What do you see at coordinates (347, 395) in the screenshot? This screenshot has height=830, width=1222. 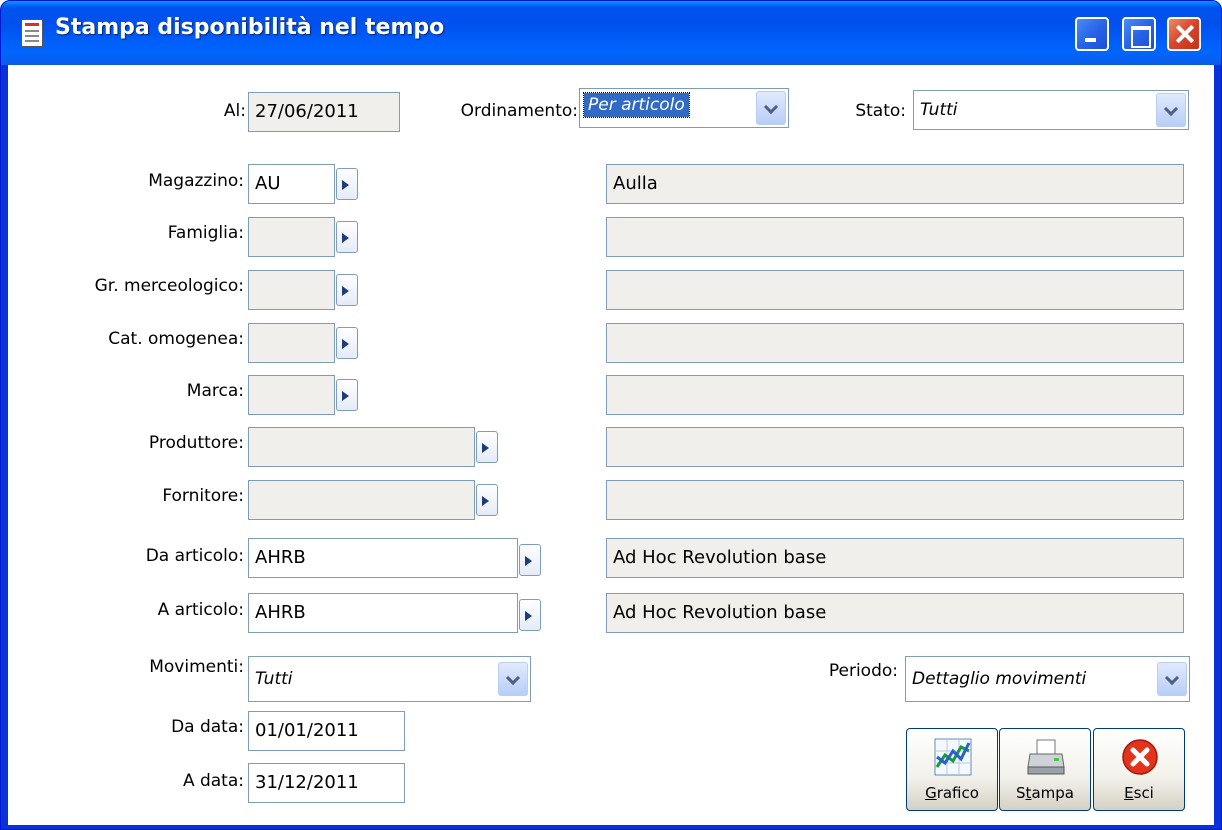 I see `marca-zoom-button` at bounding box center [347, 395].